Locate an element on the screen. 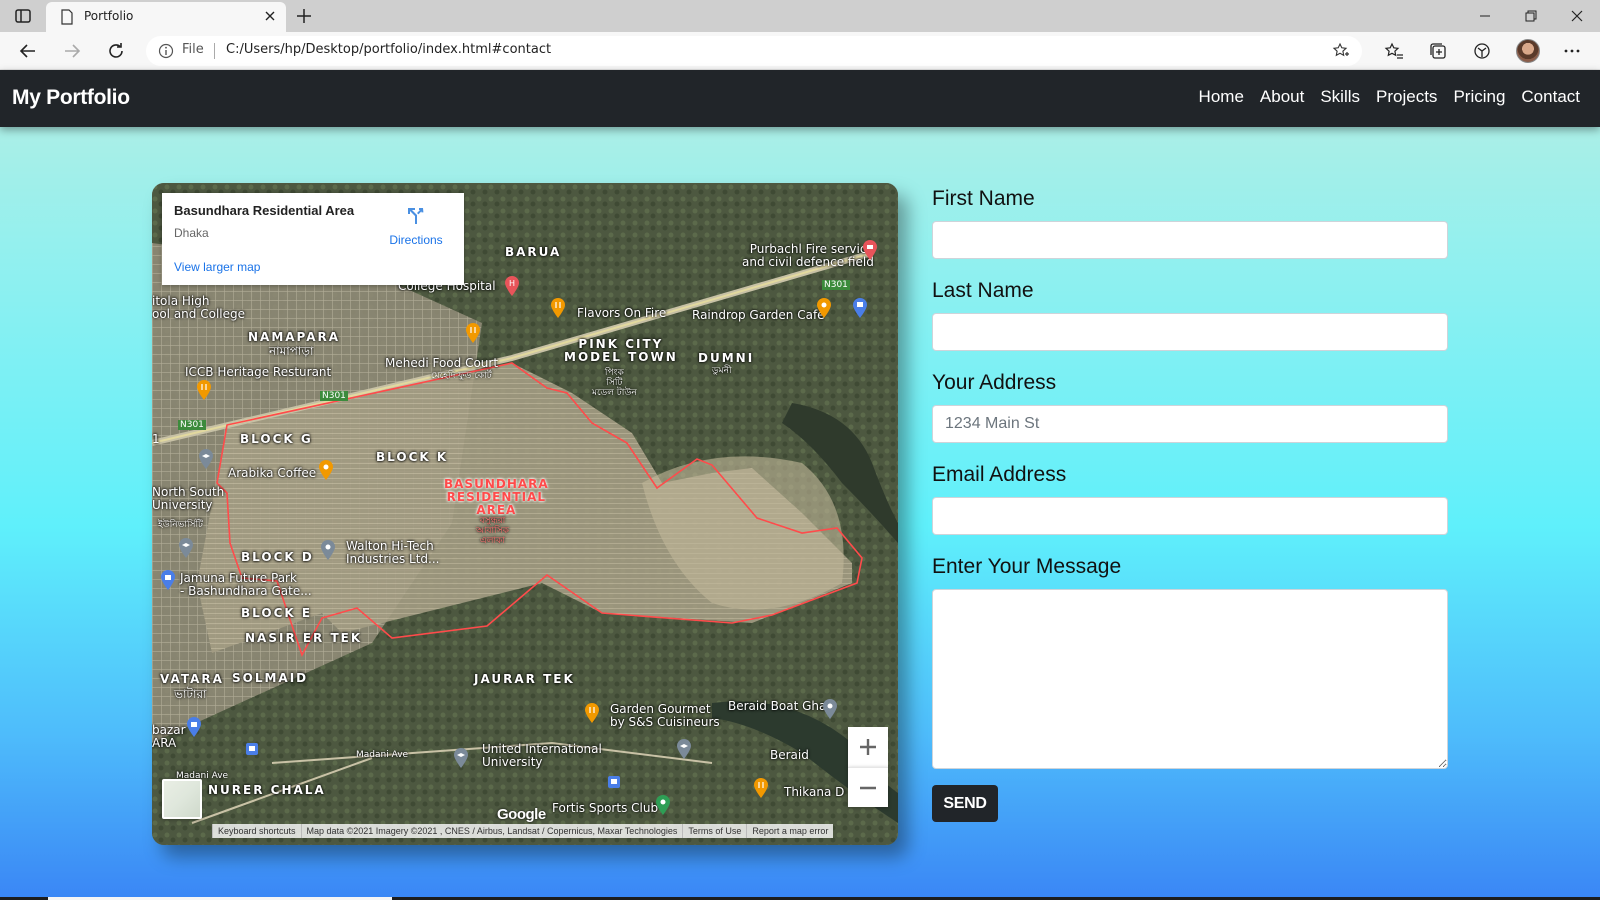 The image size is (1600, 900). tab-actions-icon is located at coordinates (23, 16).